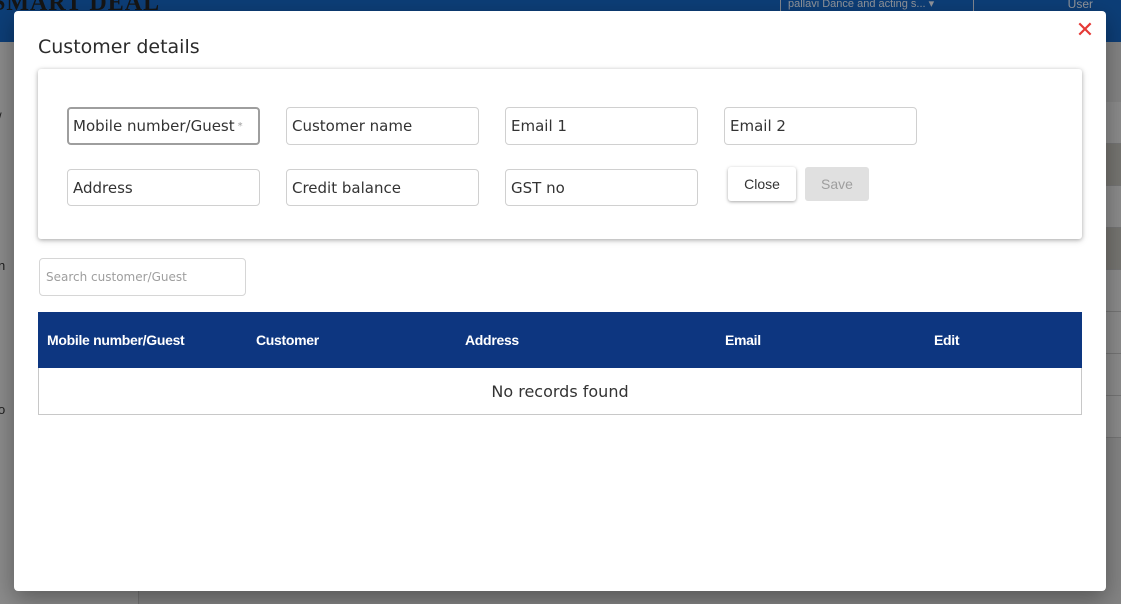 This screenshot has height=604, width=1121. What do you see at coordinates (163, 187) in the screenshot?
I see `address-field: Address` at bounding box center [163, 187].